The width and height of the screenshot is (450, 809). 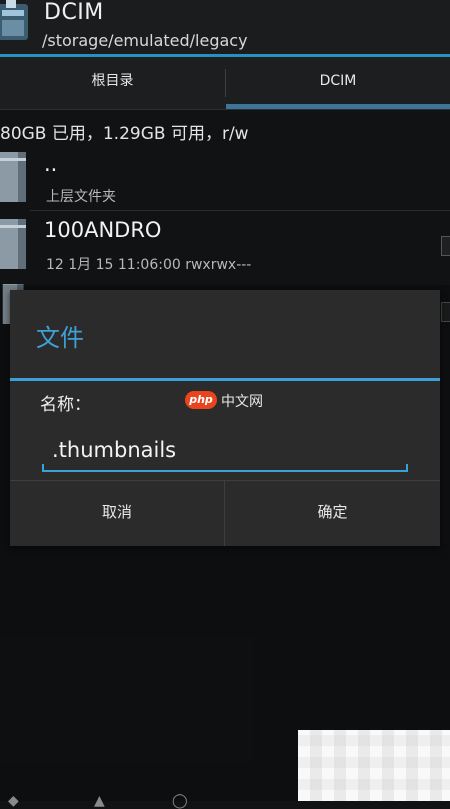 What do you see at coordinates (117, 513) in the screenshot?
I see `cancel-button: 取消` at bounding box center [117, 513].